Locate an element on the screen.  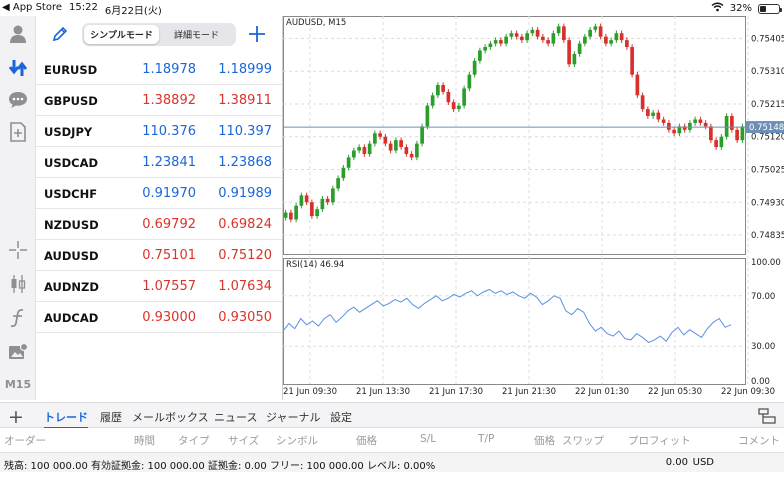
tab-news: ニュース is located at coordinates (235, 417).